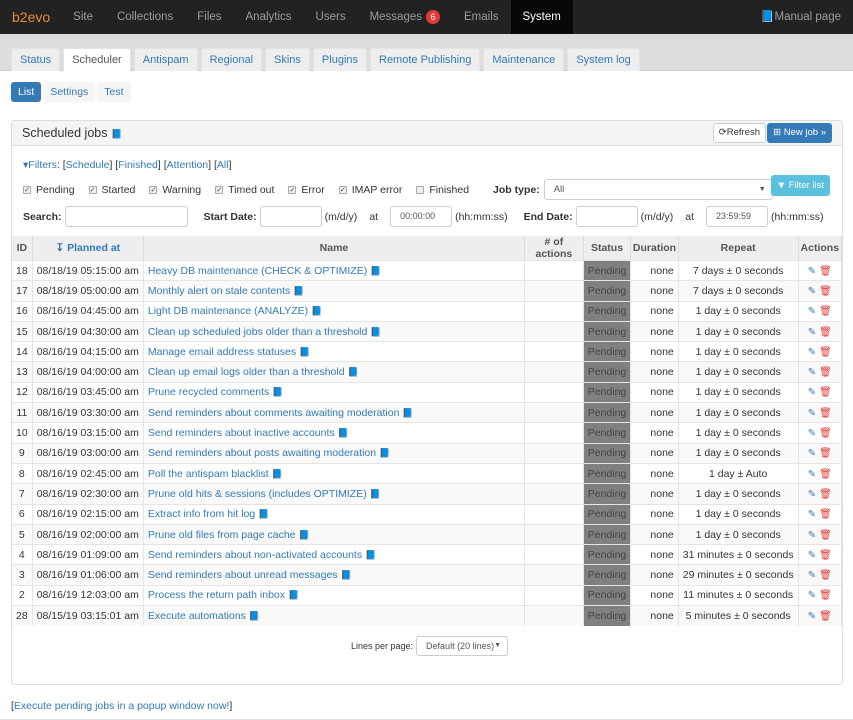  What do you see at coordinates (126, 216) in the screenshot?
I see `search-input` at bounding box center [126, 216].